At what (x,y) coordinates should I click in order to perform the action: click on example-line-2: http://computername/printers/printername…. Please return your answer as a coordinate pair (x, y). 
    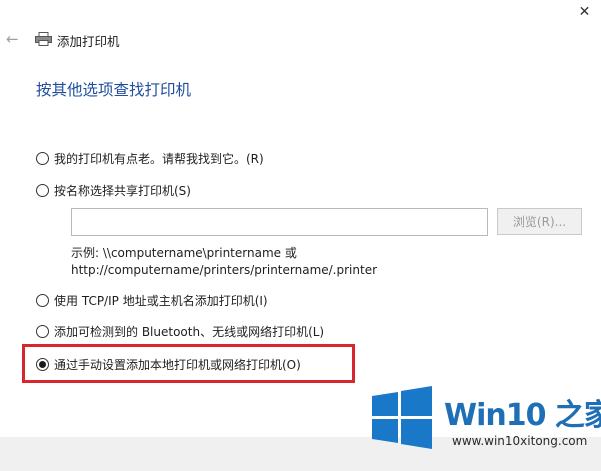
    Looking at the image, I should click on (224, 270).